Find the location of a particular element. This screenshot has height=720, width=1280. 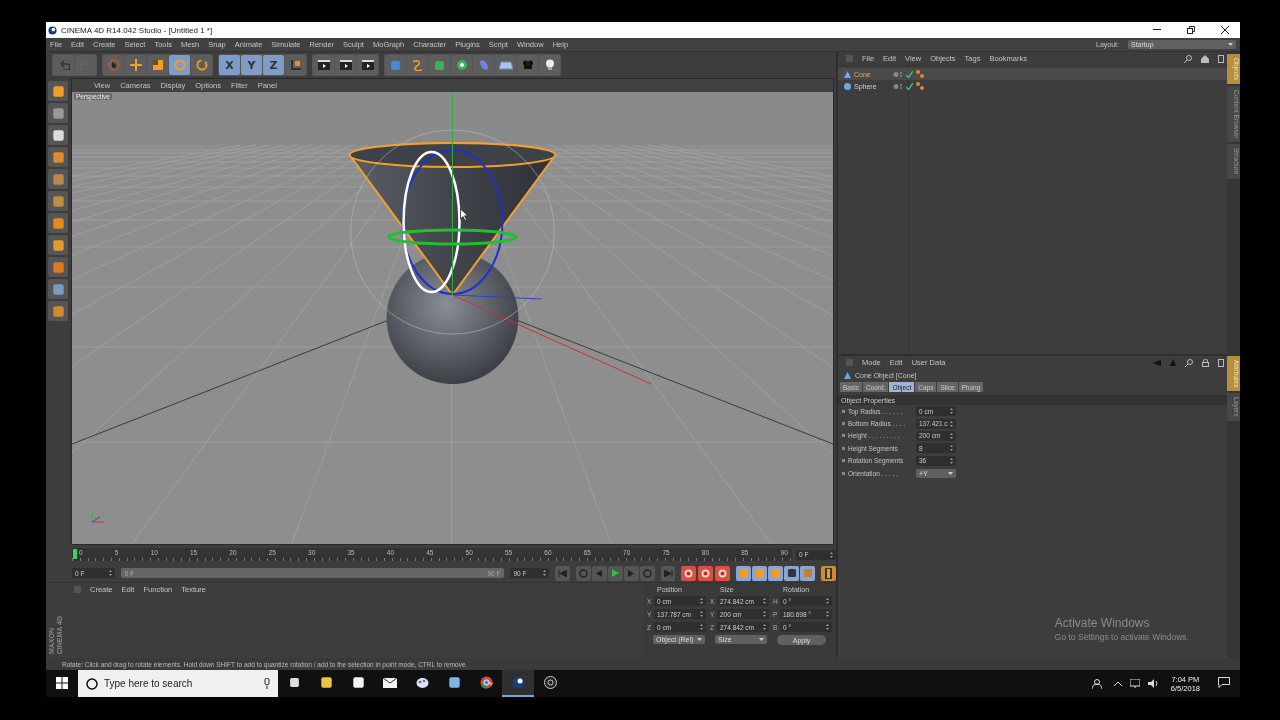

render-view-button is located at coordinates (323, 65).